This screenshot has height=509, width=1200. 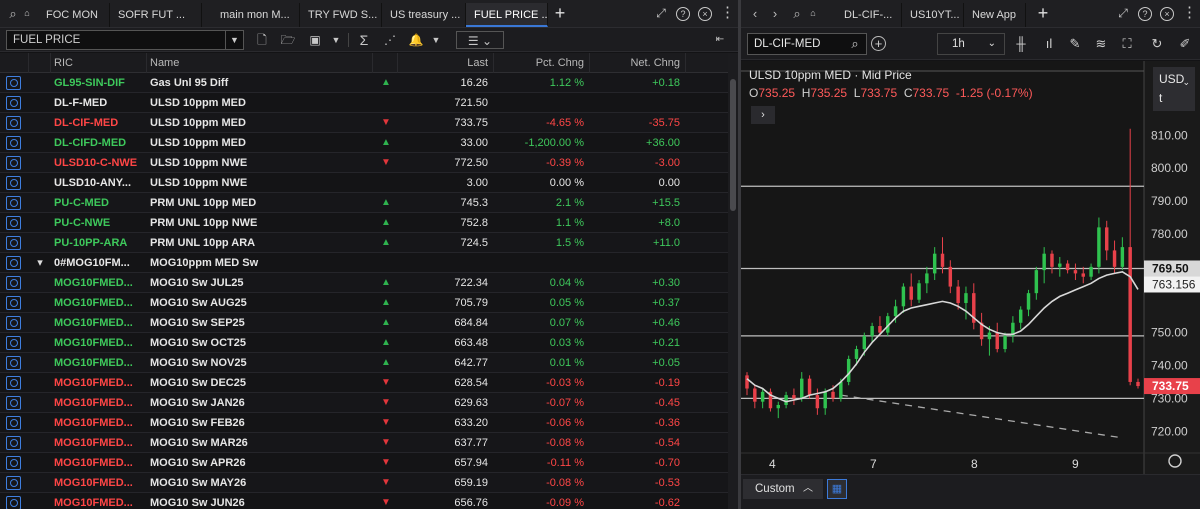 What do you see at coordinates (164, 63) in the screenshot?
I see `column-header-name: Name` at bounding box center [164, 63].